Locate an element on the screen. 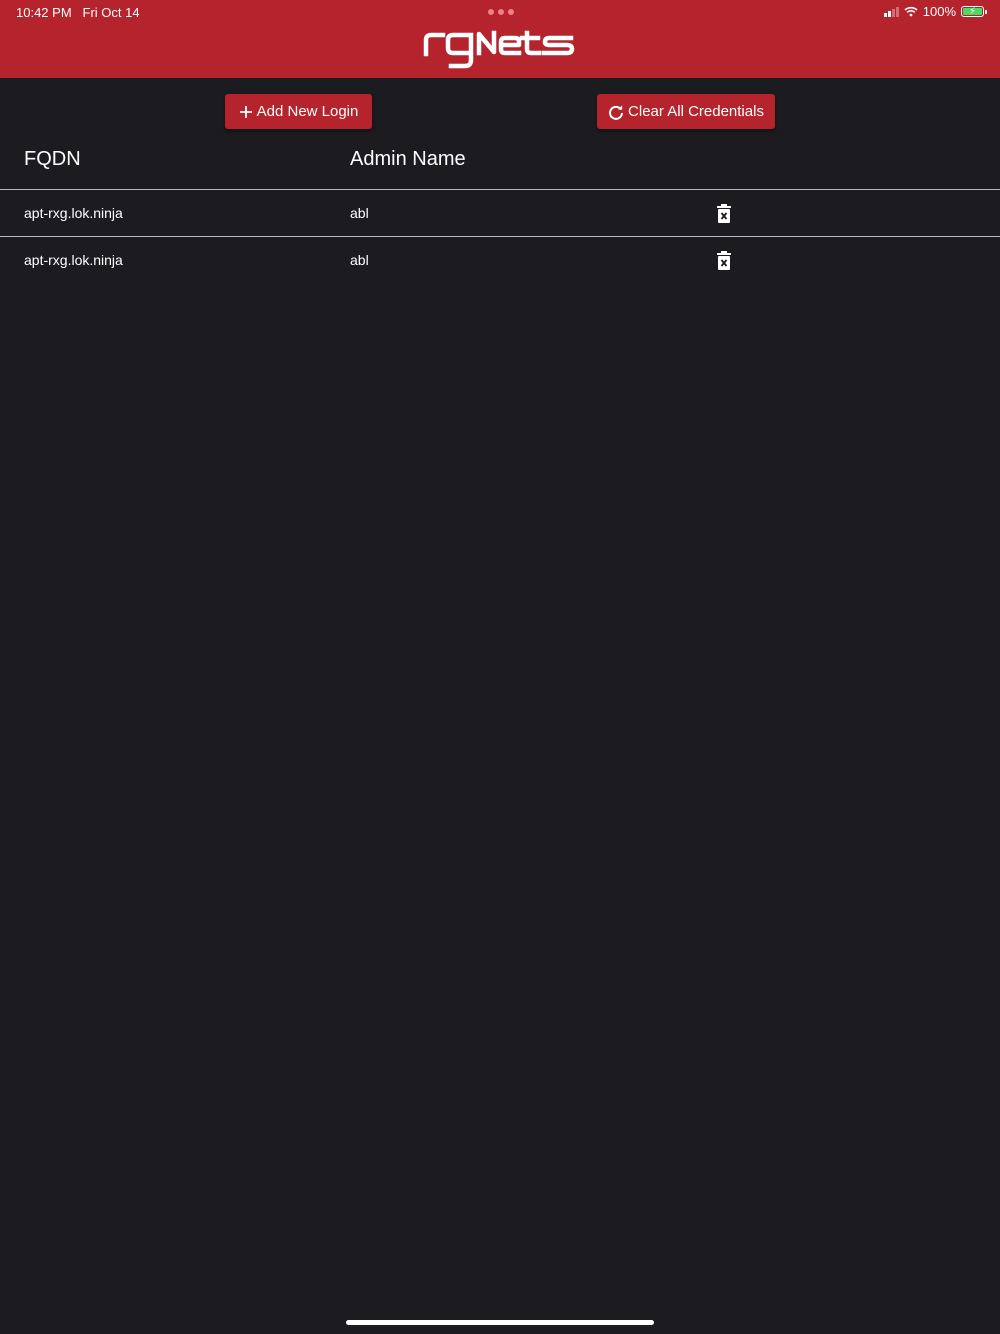  signal-icon is located at coordinates (891, 11).